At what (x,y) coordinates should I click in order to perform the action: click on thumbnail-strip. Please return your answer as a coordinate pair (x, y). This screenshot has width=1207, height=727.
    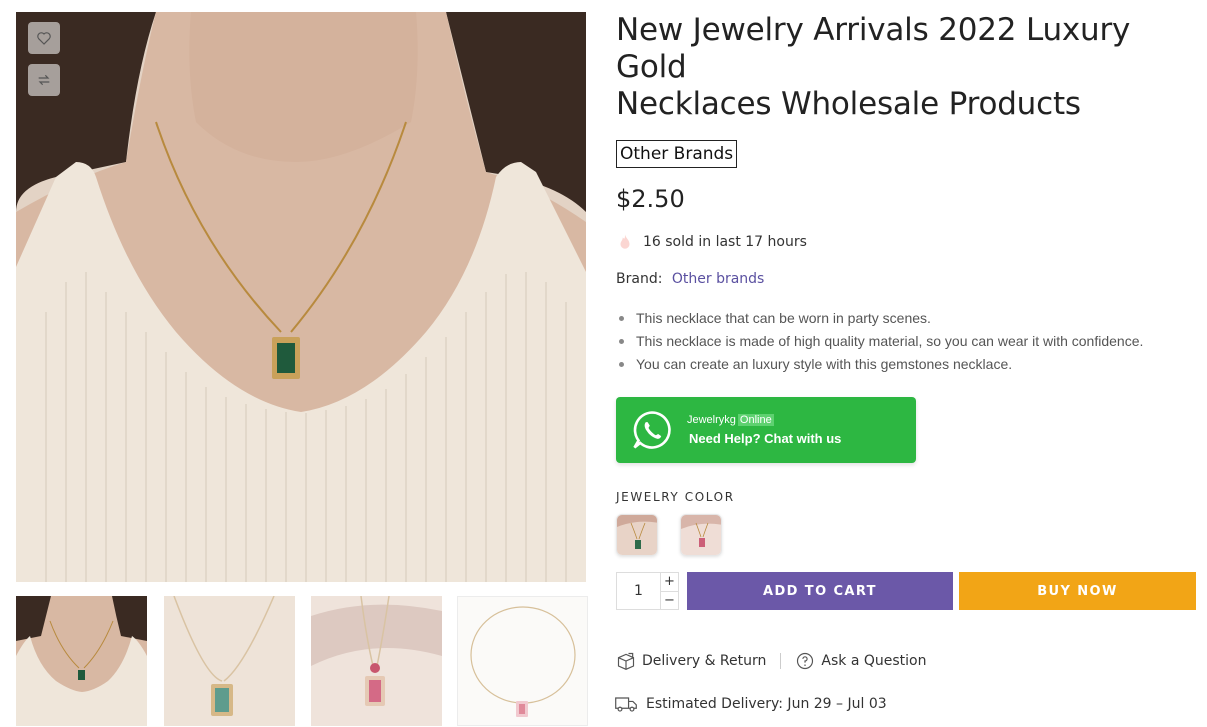
    Looking at the image, I should click on (302, 661).